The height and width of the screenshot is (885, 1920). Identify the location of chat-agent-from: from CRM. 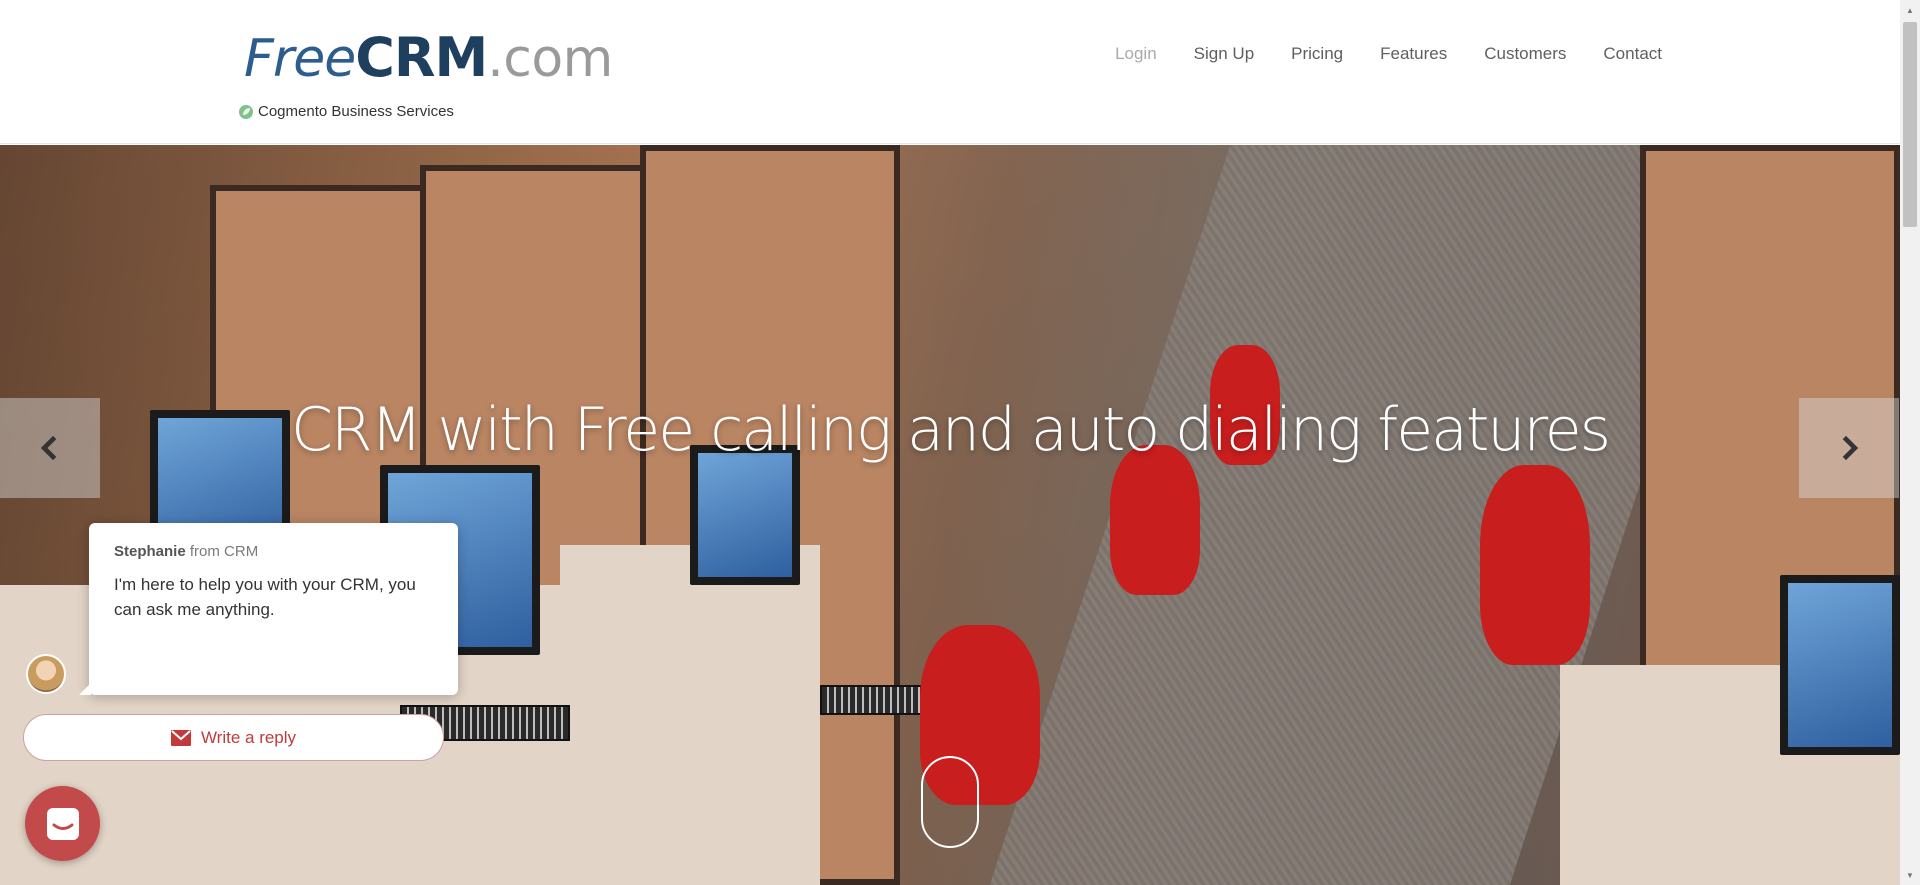
(222, 551).